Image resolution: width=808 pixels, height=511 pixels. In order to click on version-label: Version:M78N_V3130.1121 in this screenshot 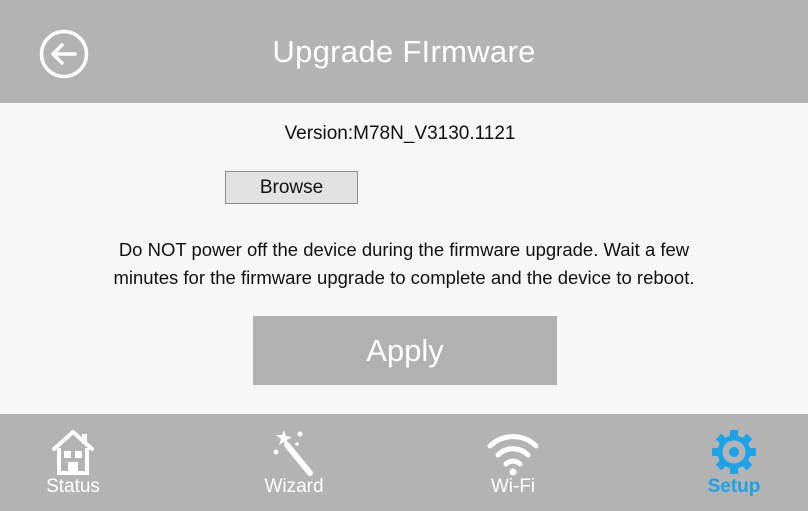, I will do `click(404, 134)`.